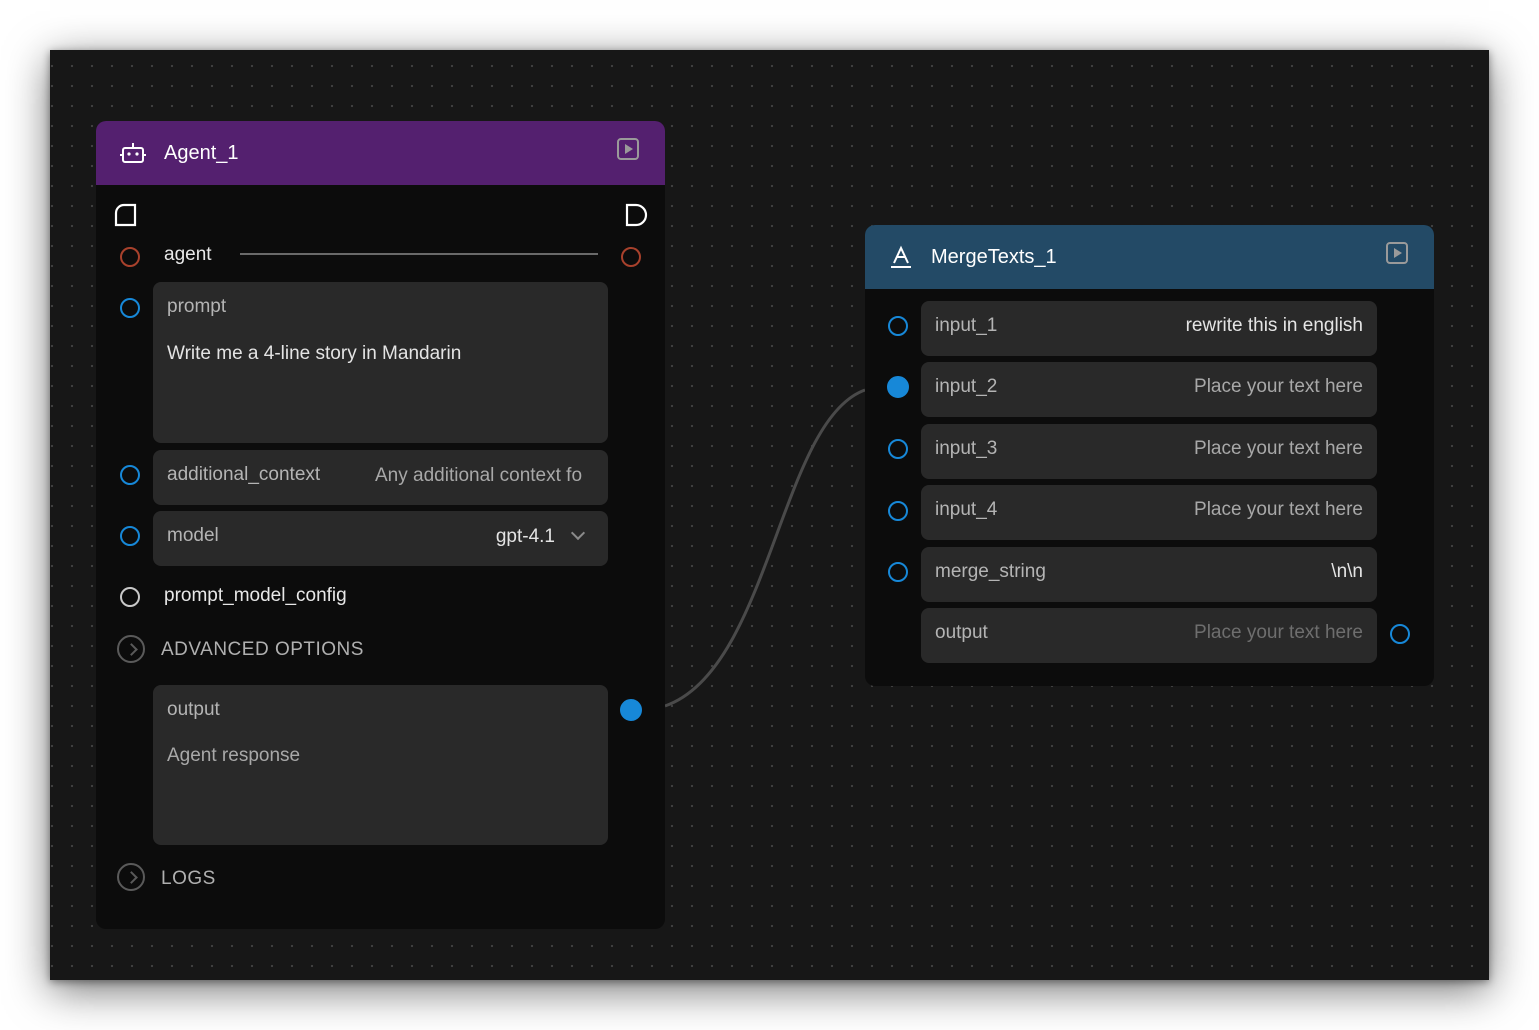 The height and width of the screenshot is (1030, 1539). I want to click on input-2-placeholder: Place your text here, so click(1278, 387).